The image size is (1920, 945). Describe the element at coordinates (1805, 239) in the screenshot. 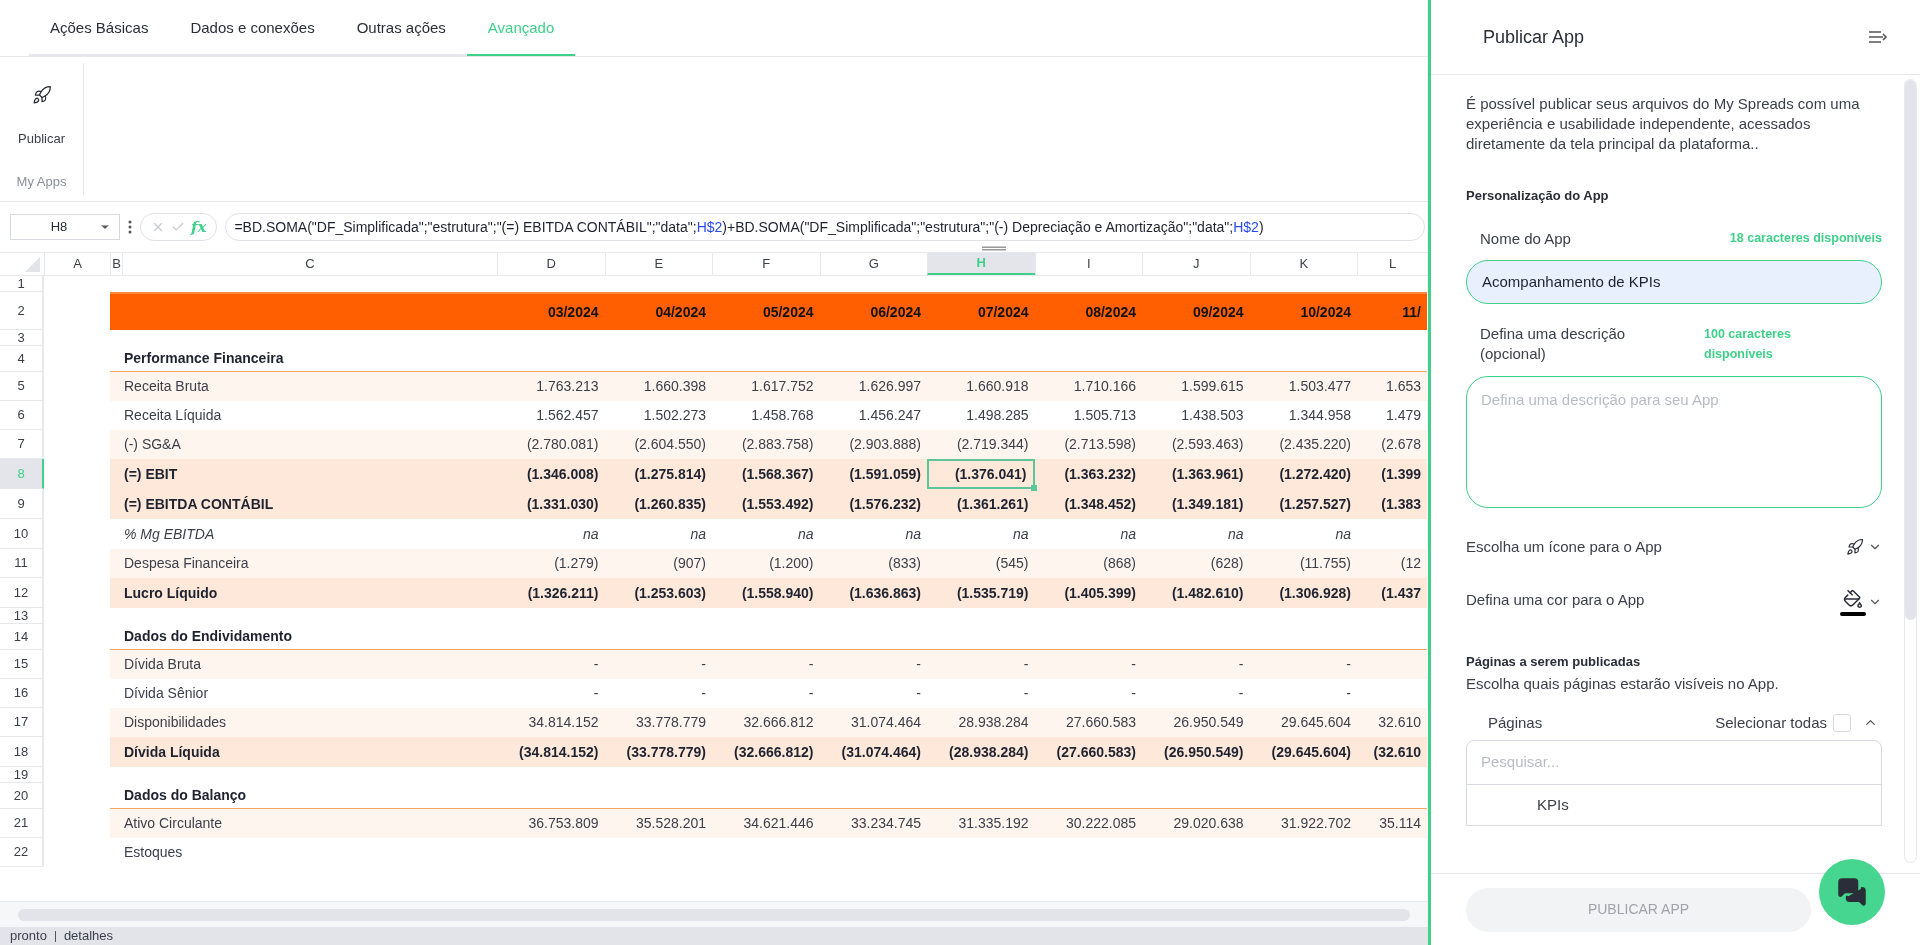

I see `character-counter: 18 caracteres disponíveis` at that location.